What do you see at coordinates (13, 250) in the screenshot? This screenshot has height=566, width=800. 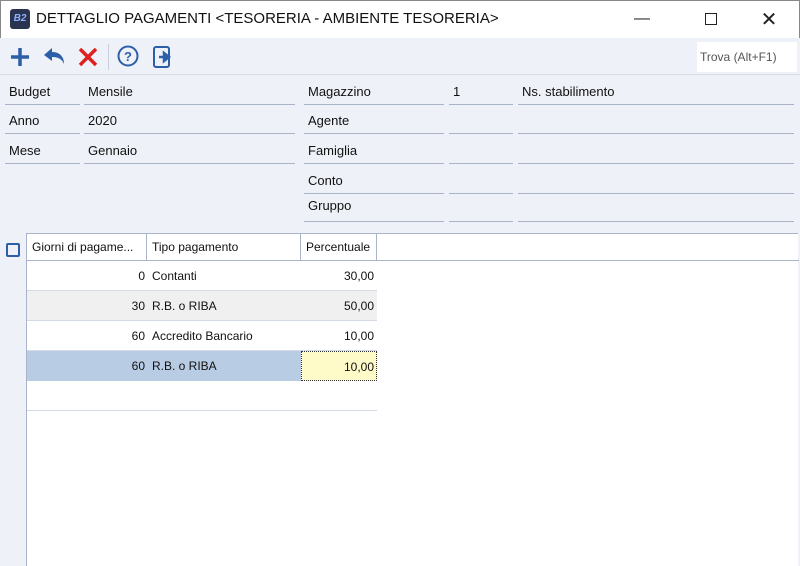 I see `column-chooser-icon` at bounding box center [13, 250].